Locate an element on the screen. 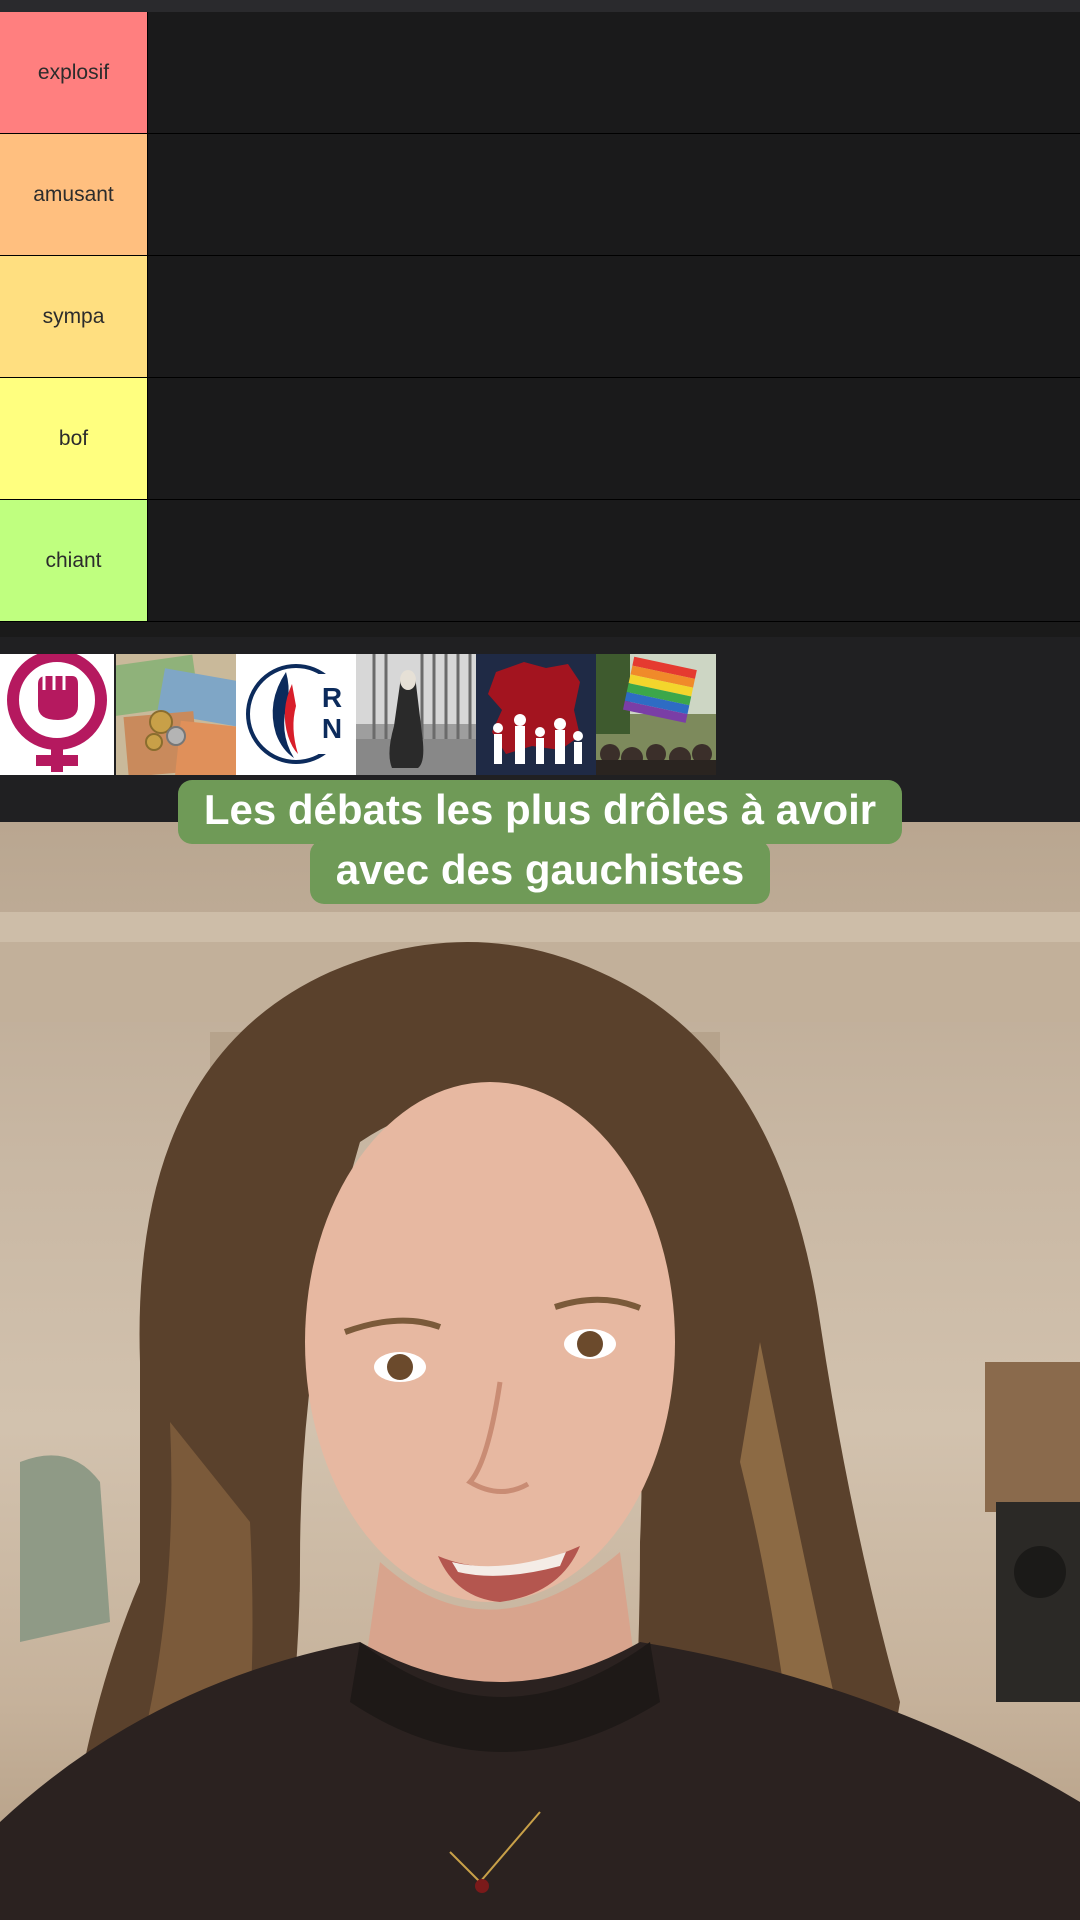  tier-row-sympa: sympa is located at coordinates (540, 317).